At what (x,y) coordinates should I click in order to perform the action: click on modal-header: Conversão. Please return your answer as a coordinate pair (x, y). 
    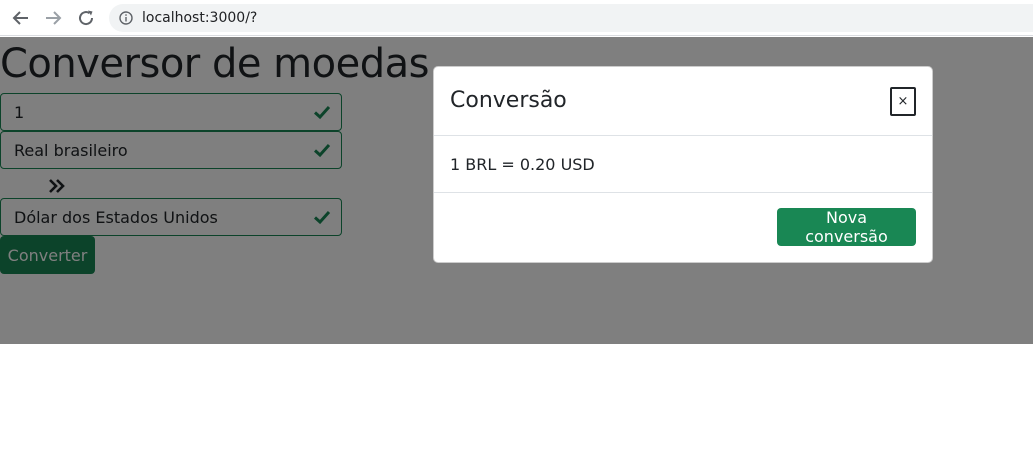
    Looking at the image, I should click on (683, 101).